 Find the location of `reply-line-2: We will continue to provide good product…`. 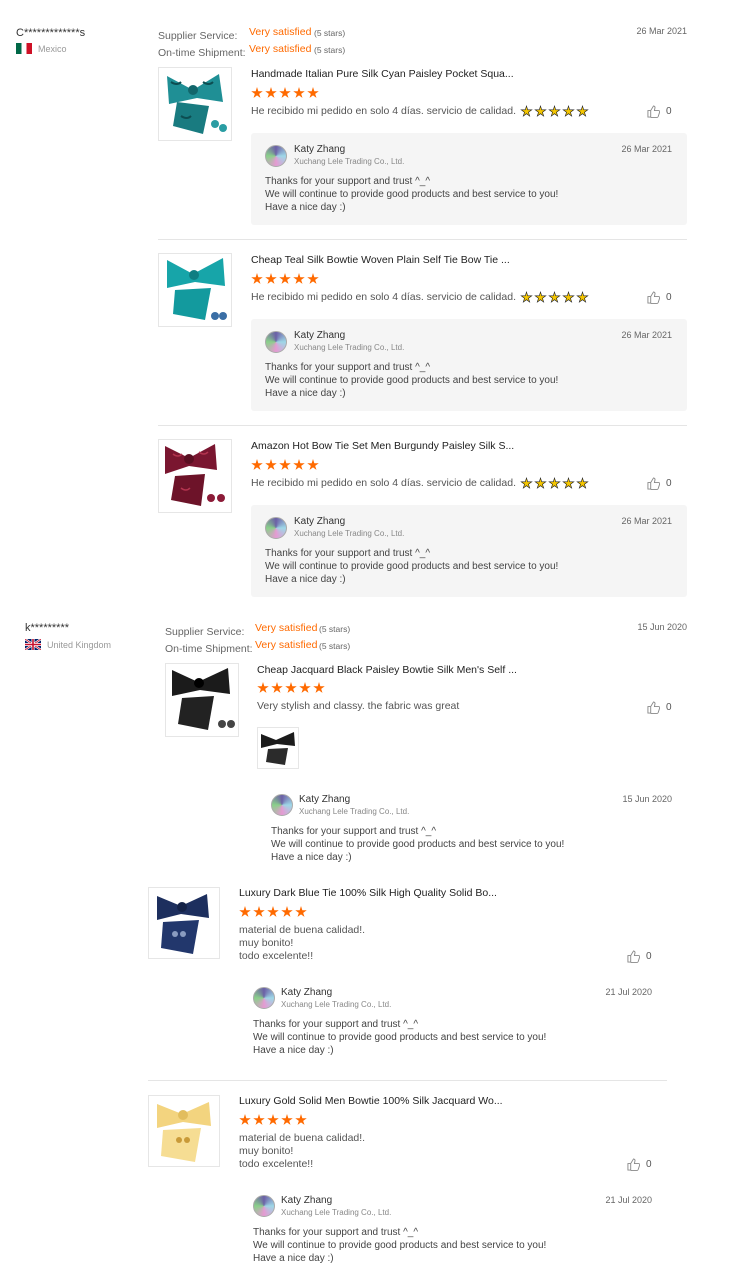

reply-line-2: We will continue to provide good product… is located at coordinates (418, 844).